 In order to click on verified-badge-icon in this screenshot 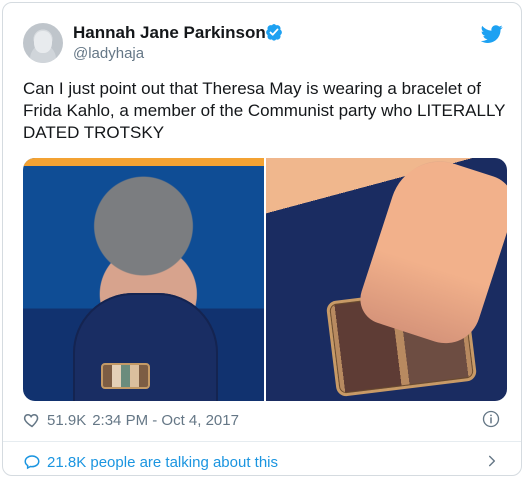, I will do `click(274, 32)`.